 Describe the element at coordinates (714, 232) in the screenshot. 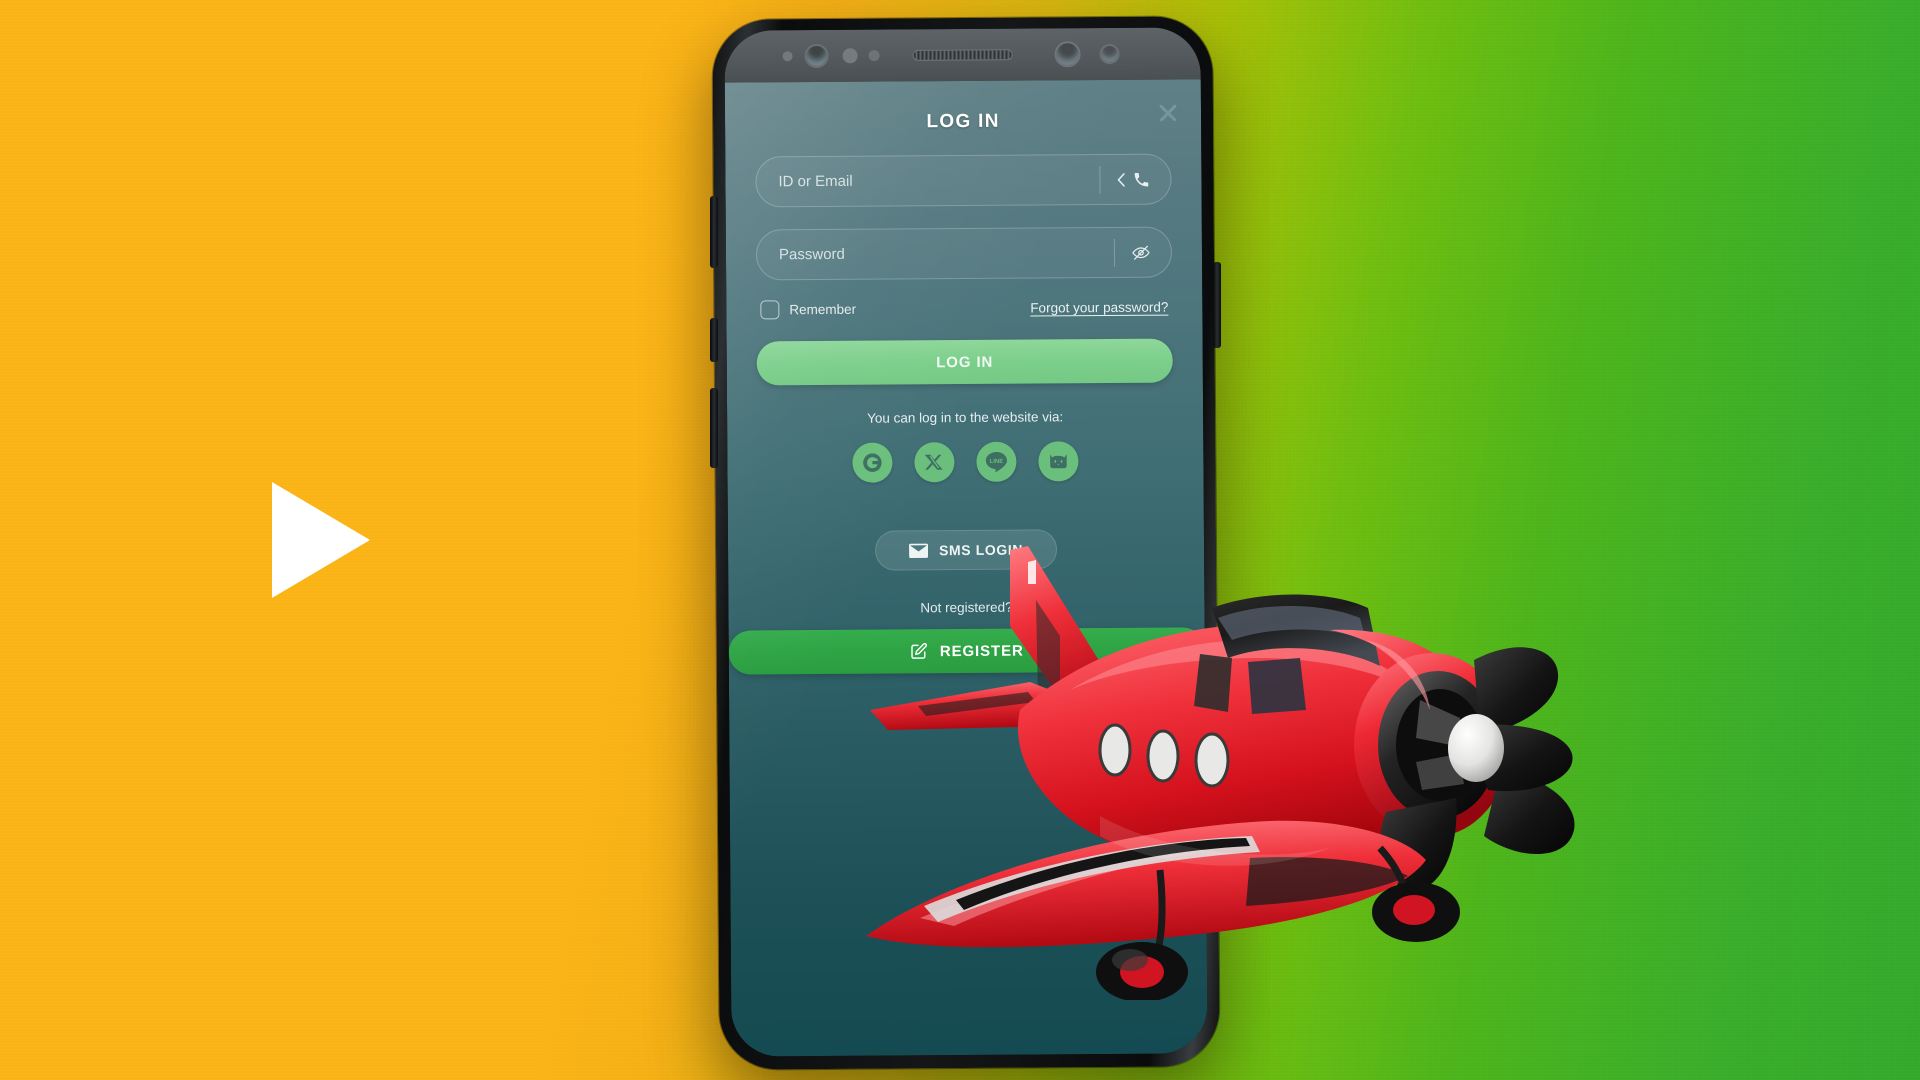

I see `volume-up-button` at that location.